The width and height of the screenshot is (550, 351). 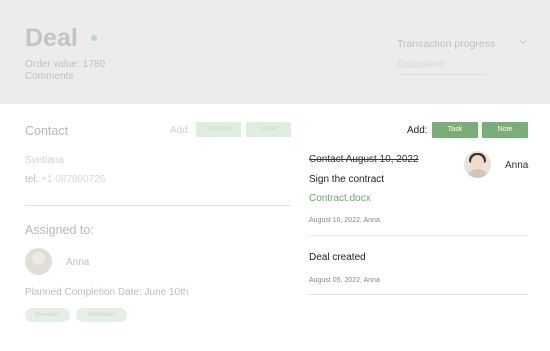 What do you see at coordinates (218, 129) in the screenshot?
I see `add-company-button: Company` at bounding box center [218, 129].